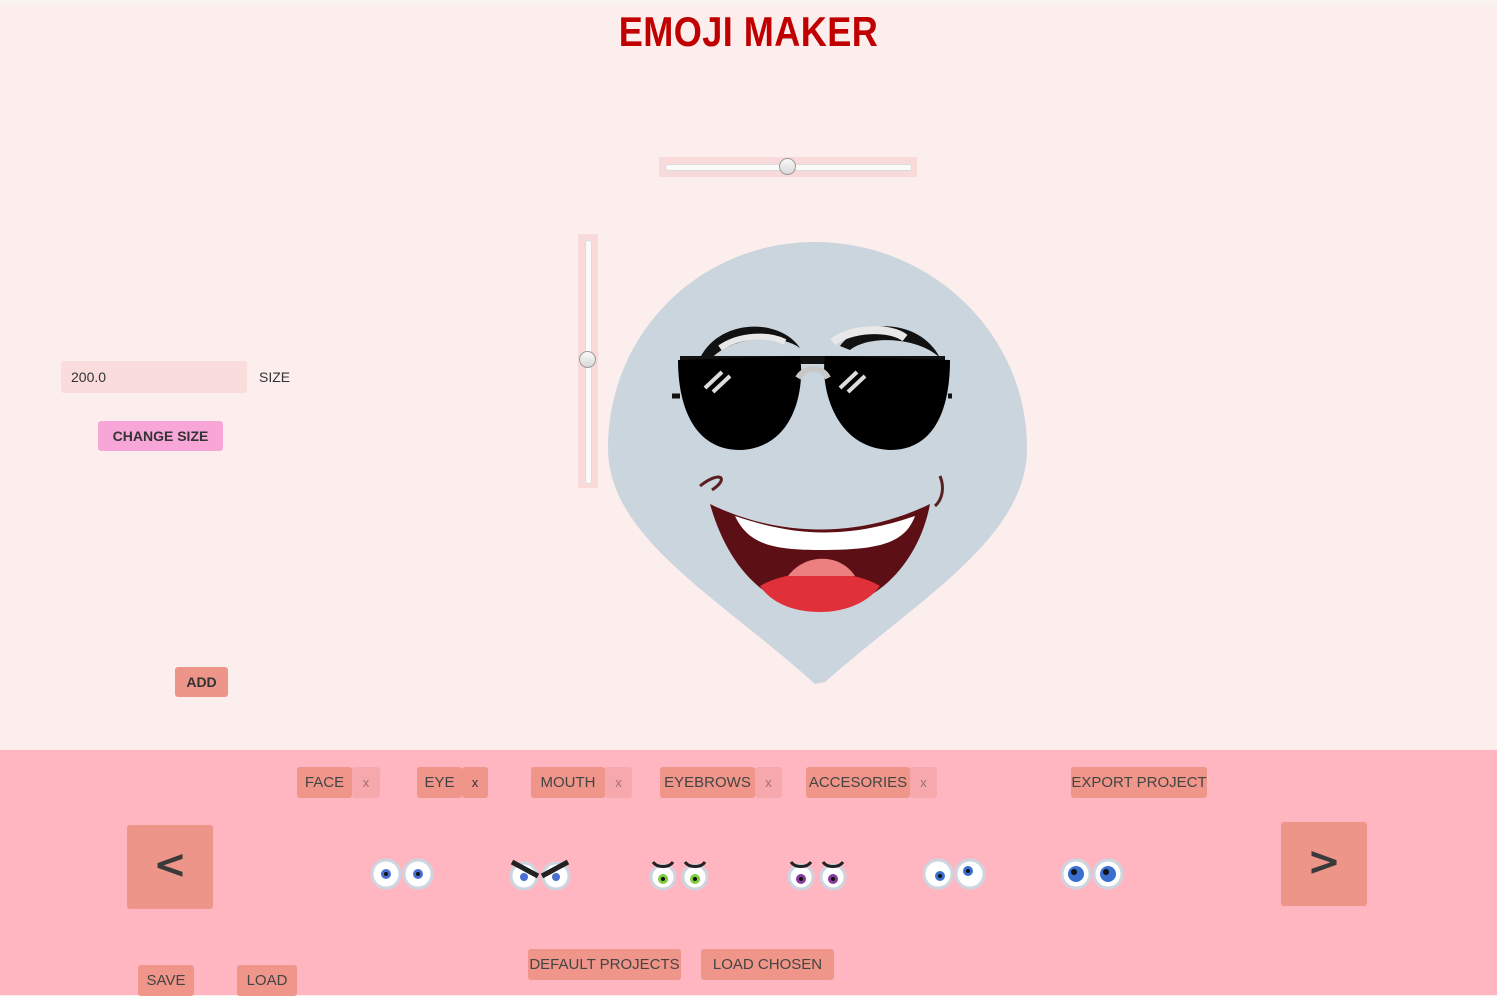  I want to click on eyes-angry-icon, so click(541, 874).